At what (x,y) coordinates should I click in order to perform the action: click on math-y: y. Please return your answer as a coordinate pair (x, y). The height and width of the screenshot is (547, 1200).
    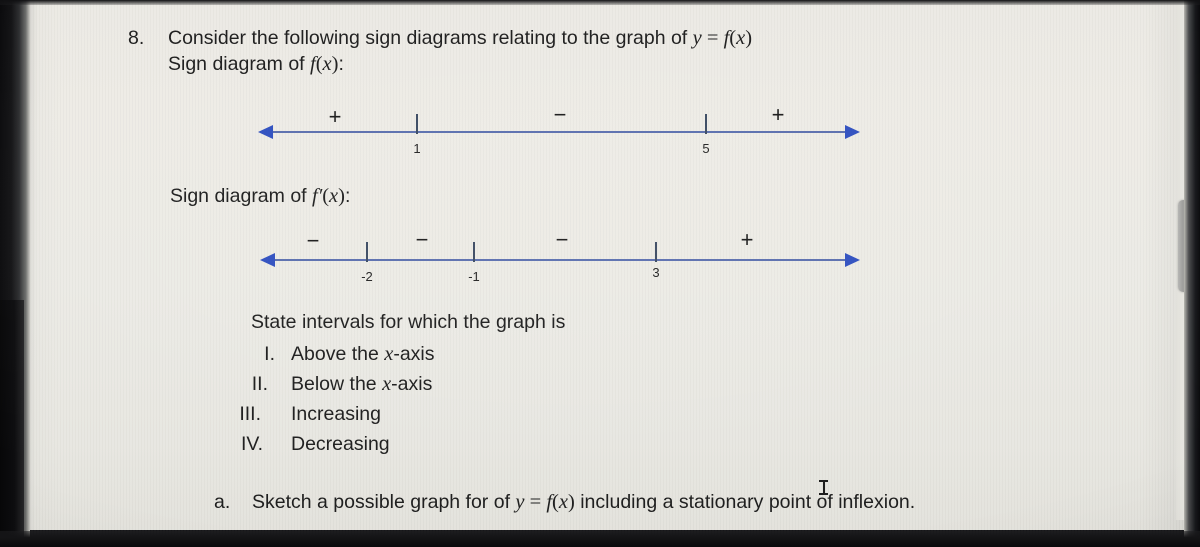
    Looking at the image, I should click on (697, 38).